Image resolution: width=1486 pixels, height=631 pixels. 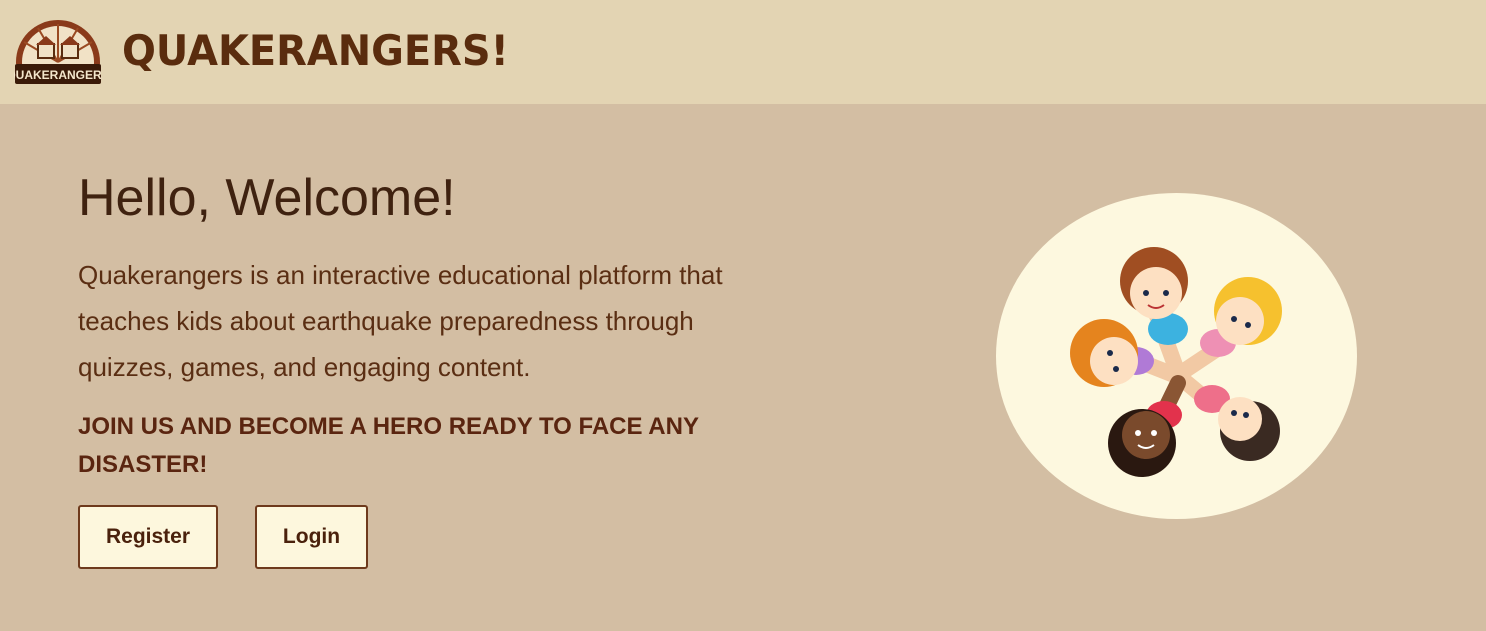 What do you see at coordinates (311, 537) in the screenshot?
I see `login-button: Login` at bounding box center [311, 537].